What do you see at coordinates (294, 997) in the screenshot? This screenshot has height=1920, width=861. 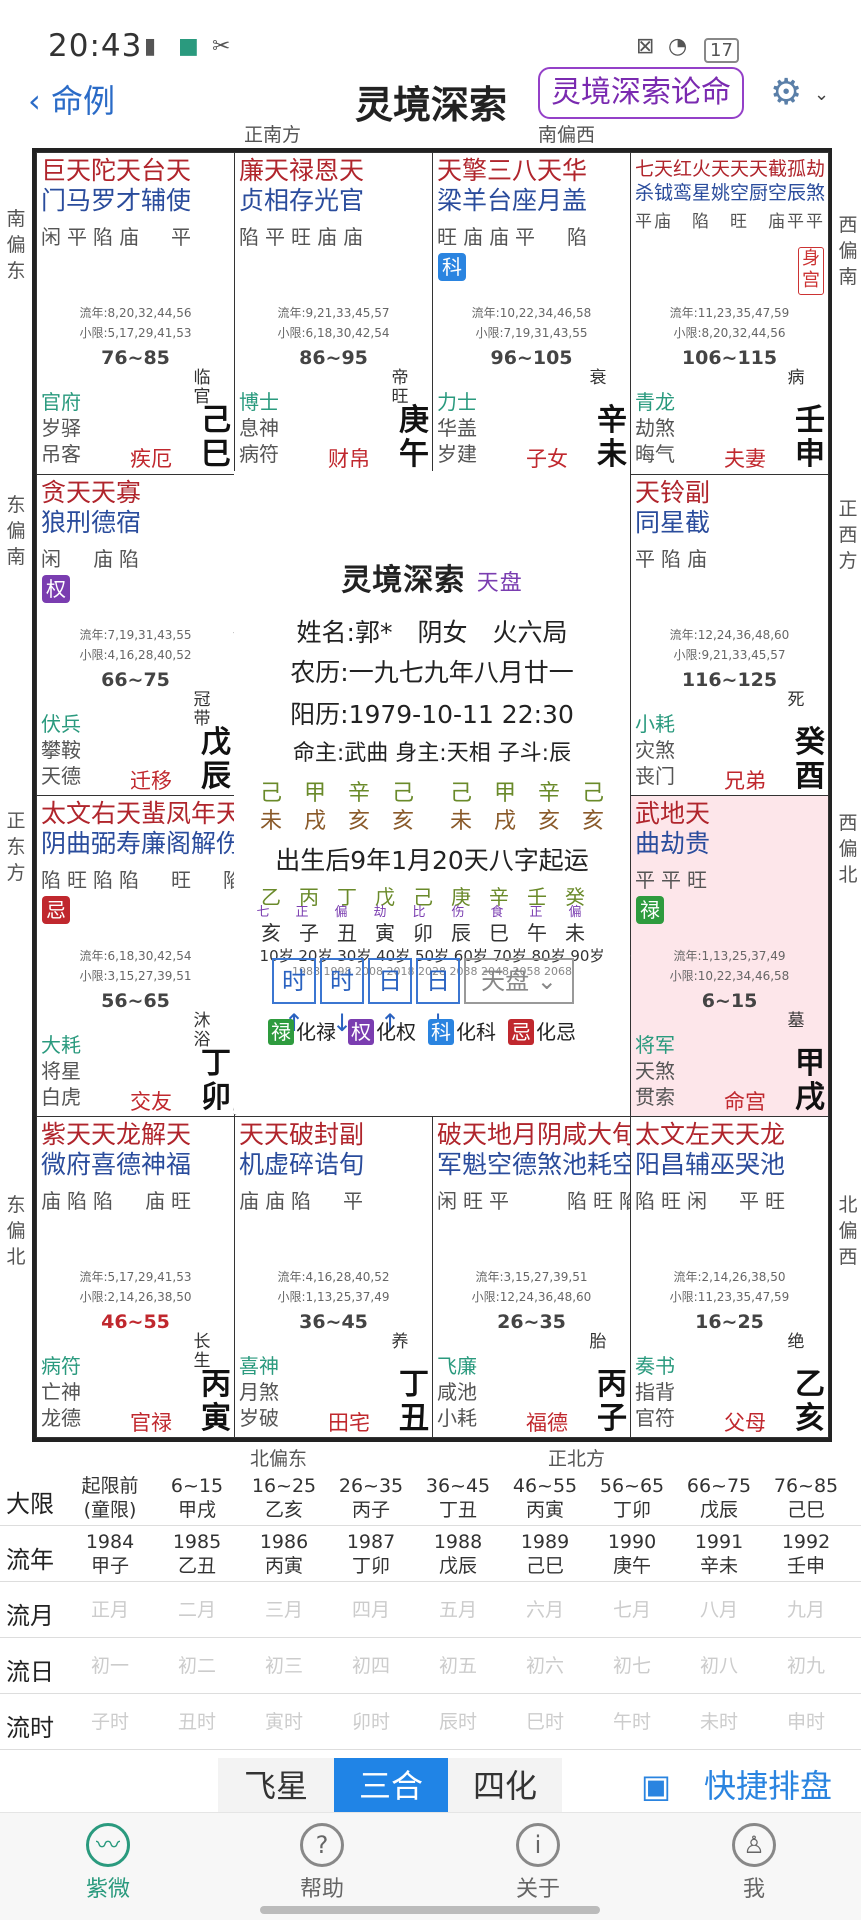 I see `hour-up-button: 时↑` at bounding box center [294, 997].